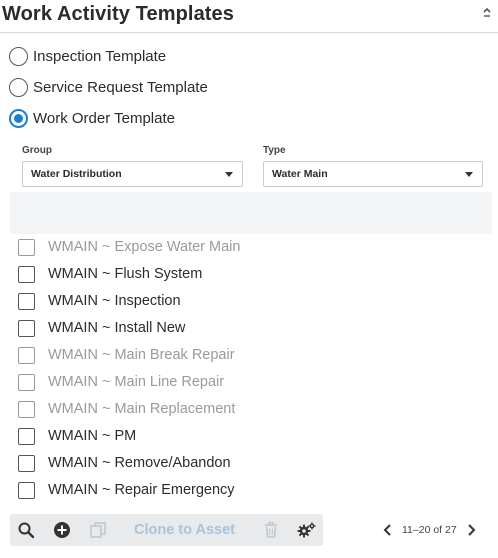 The image size is (498, 558). What do you see at coordinates (118, 14) in the screenshot?
I see `panel-title: Work Activity Templates` at bounding box center [118, 14].